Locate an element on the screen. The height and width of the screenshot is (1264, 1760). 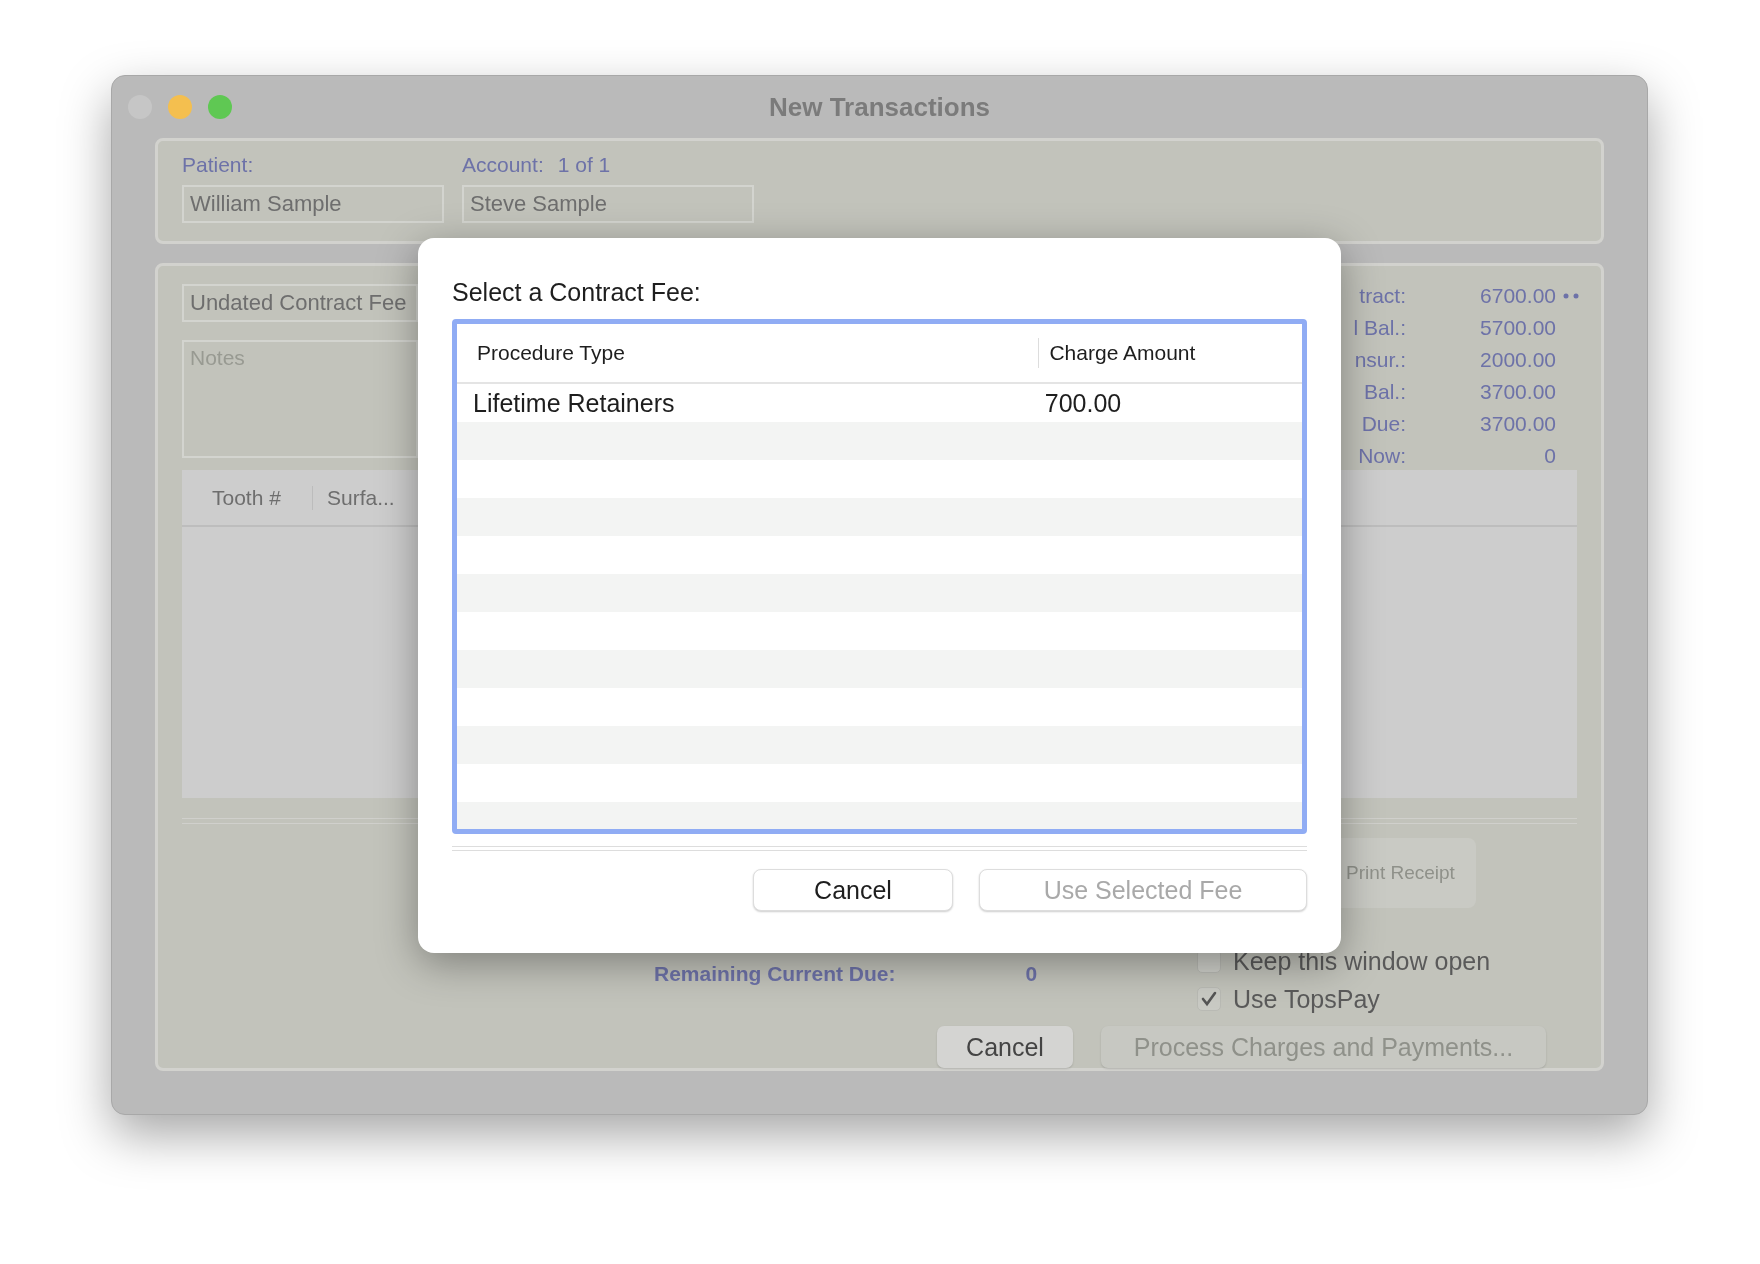
account-label: Account: is located at coordinates (503, 165).